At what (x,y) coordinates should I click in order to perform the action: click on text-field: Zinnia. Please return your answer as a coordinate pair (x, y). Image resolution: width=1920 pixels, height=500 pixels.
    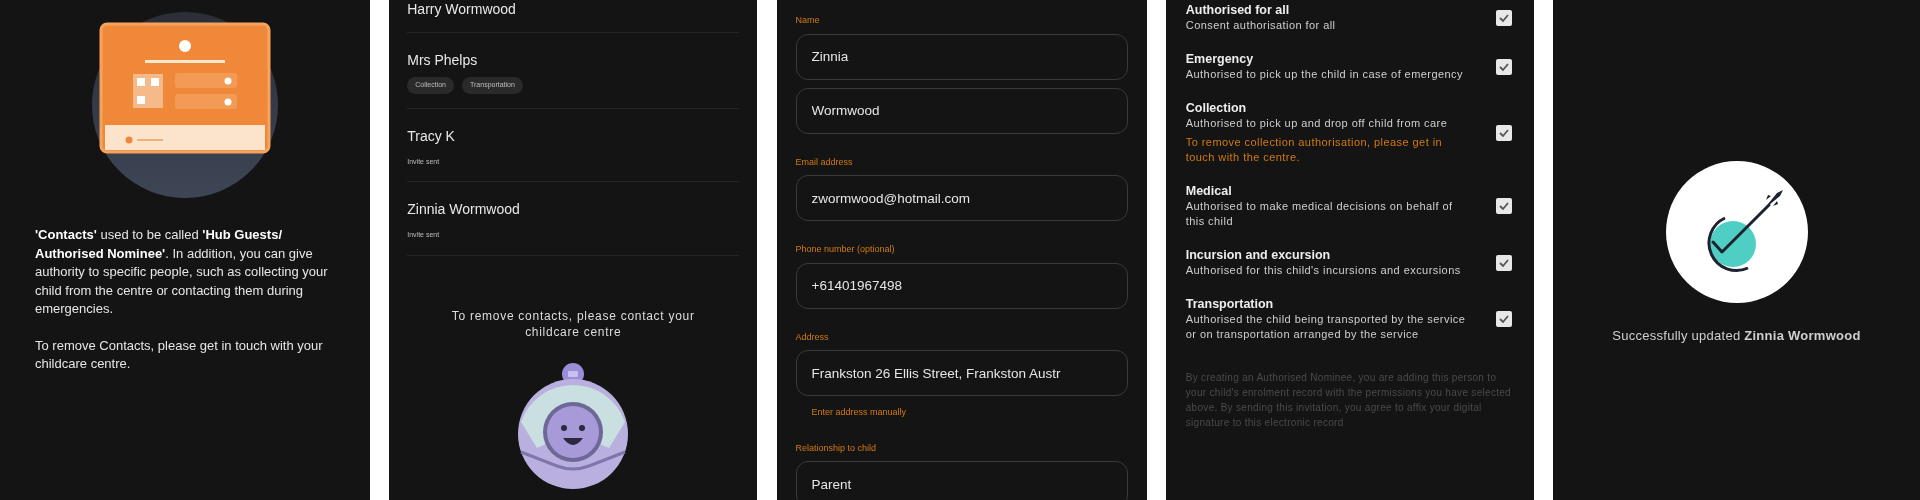
    Looking at the image, I should click on (961, 56).